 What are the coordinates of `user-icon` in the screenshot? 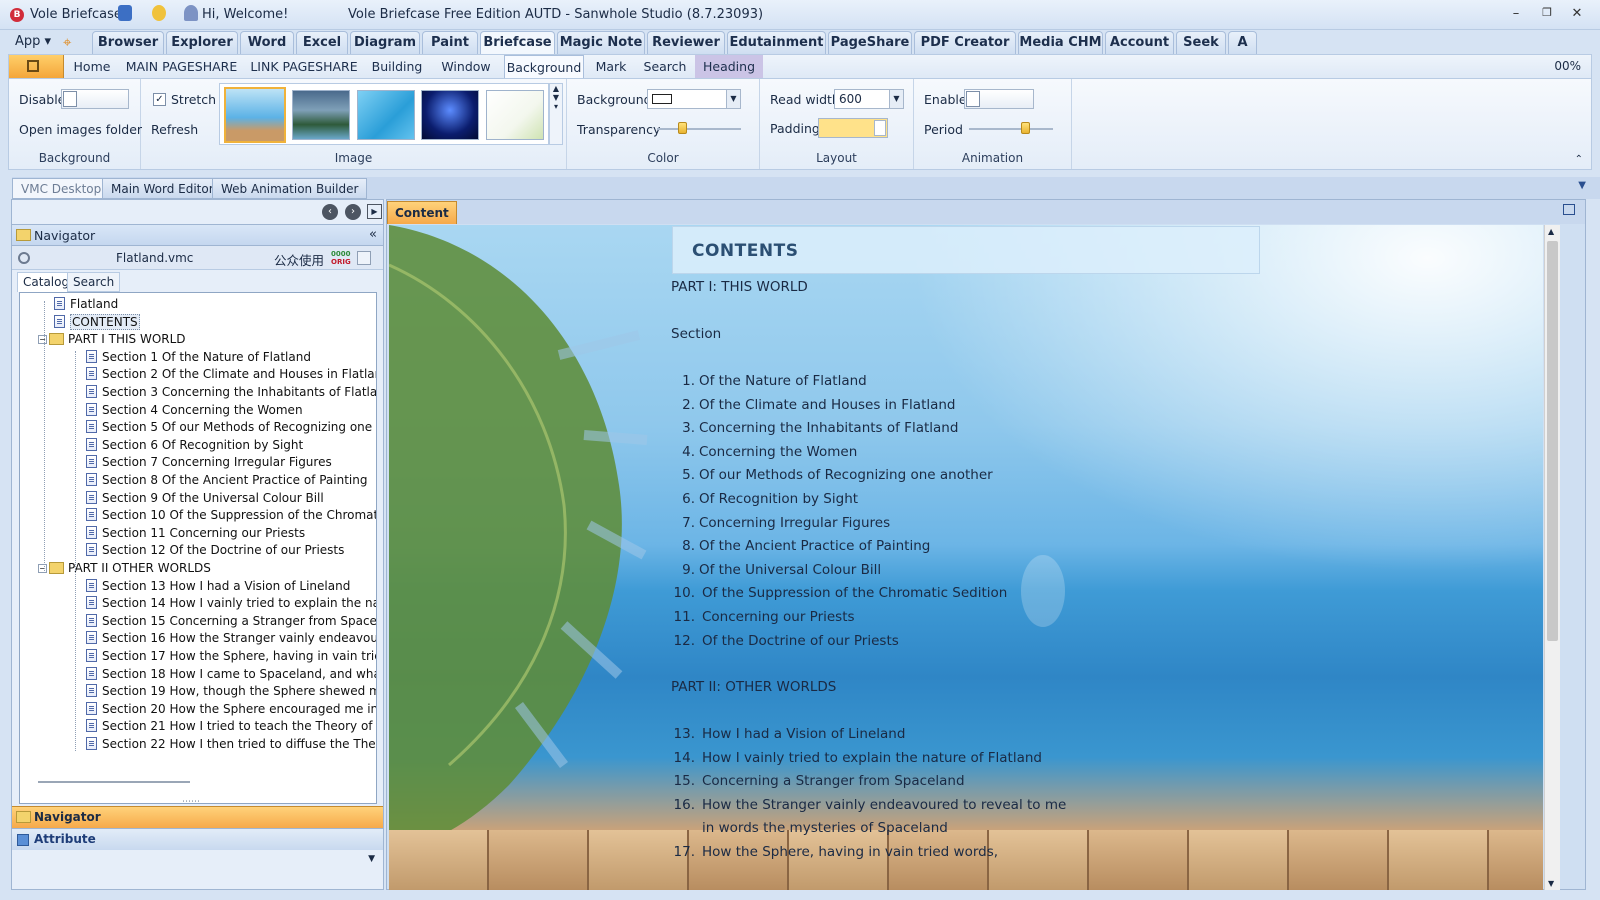 It's located at (191, 13).